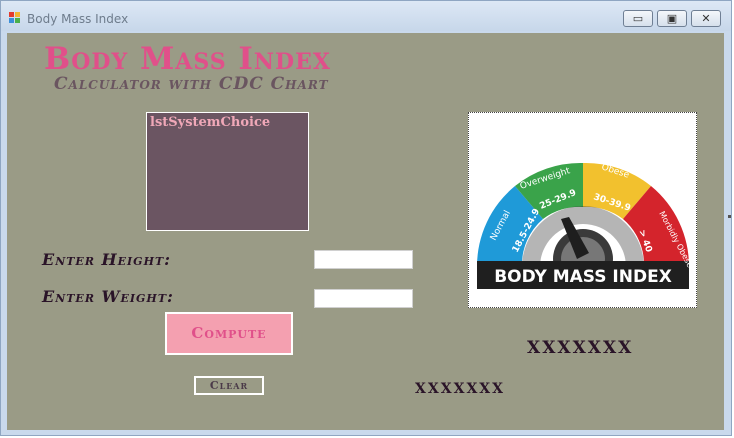 The width and height of the screenshot is (734, 438). I want to click on title-bar: Body Mass Index ▭ ▣ ✕, so click(366, 16).